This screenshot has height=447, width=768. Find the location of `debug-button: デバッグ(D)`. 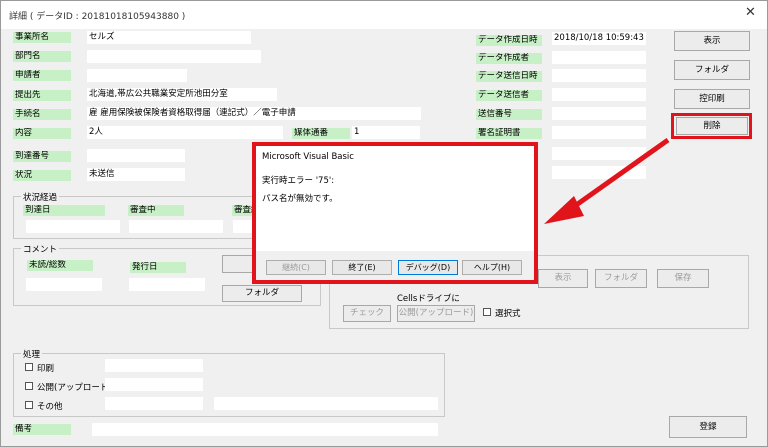

debug-button: デバッグ(D) is located at coordinates (428, 267).